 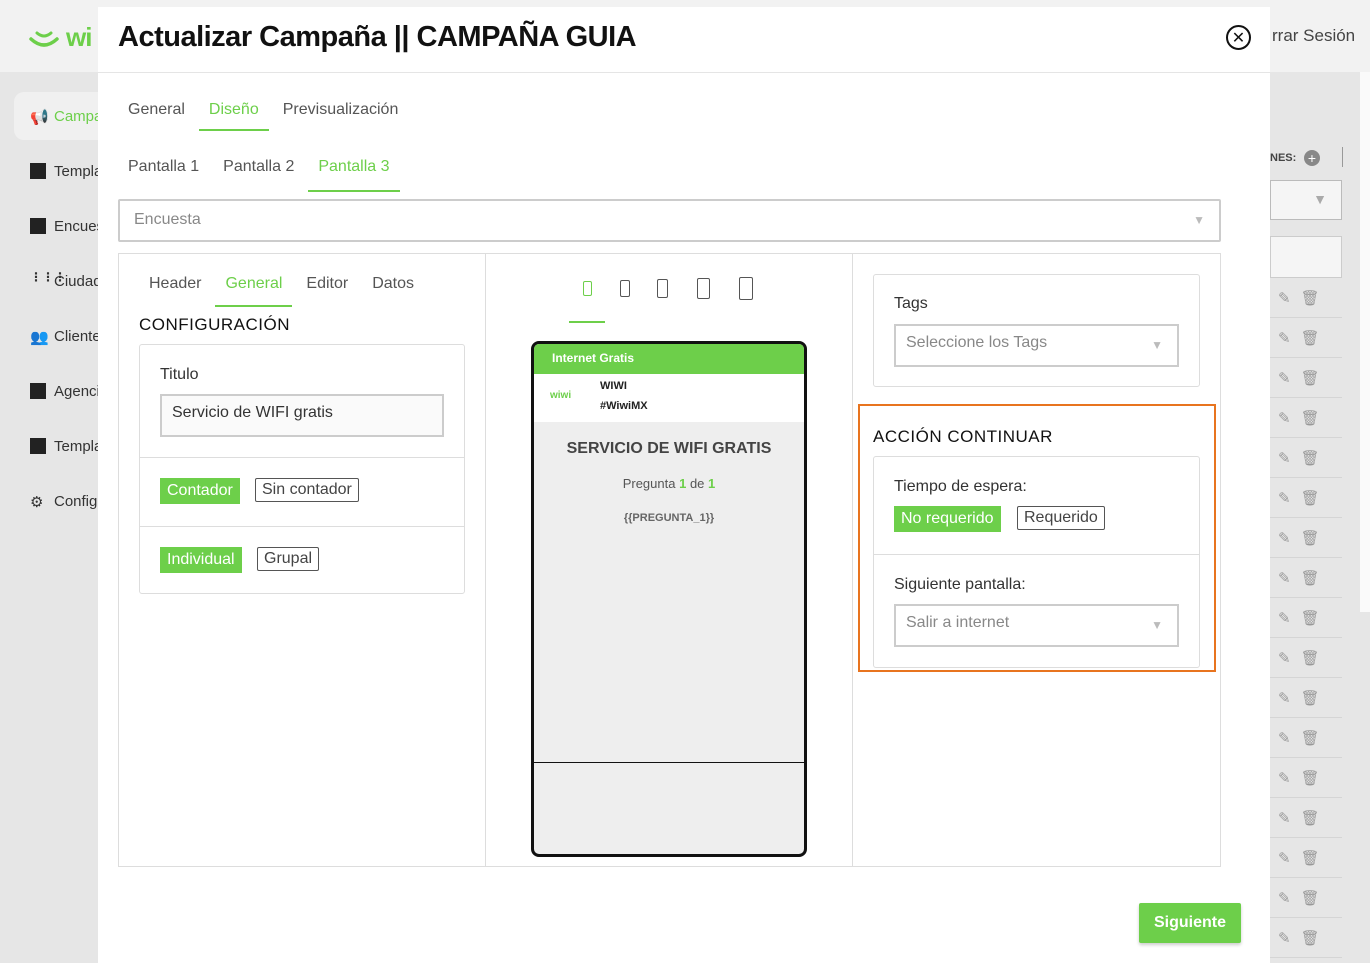 I want to click on tablet-large-icon, so click(x=746, y=288).